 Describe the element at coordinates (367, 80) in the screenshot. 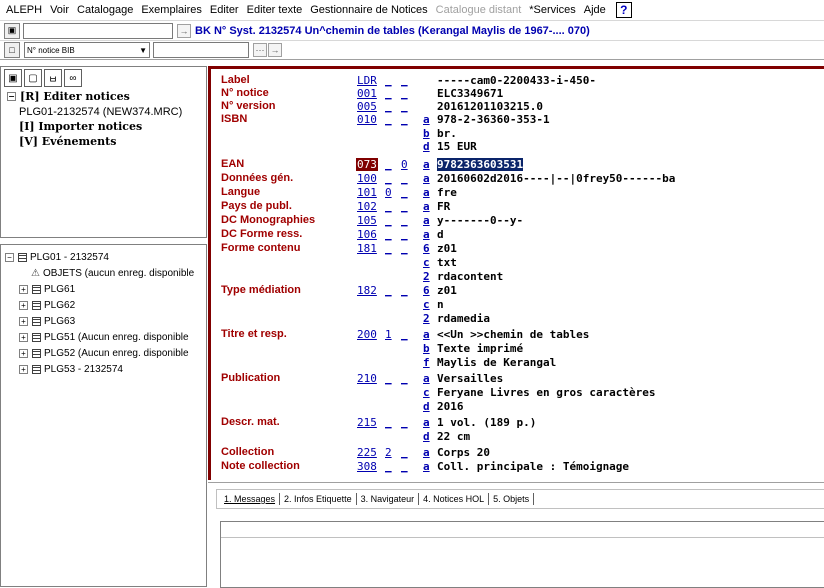

I see `field-tag: LDR` at that location.